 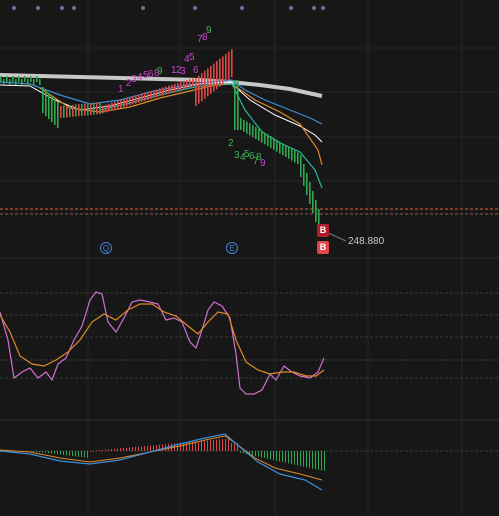 I want to click on macd-lines, so click(x=161, y=462).